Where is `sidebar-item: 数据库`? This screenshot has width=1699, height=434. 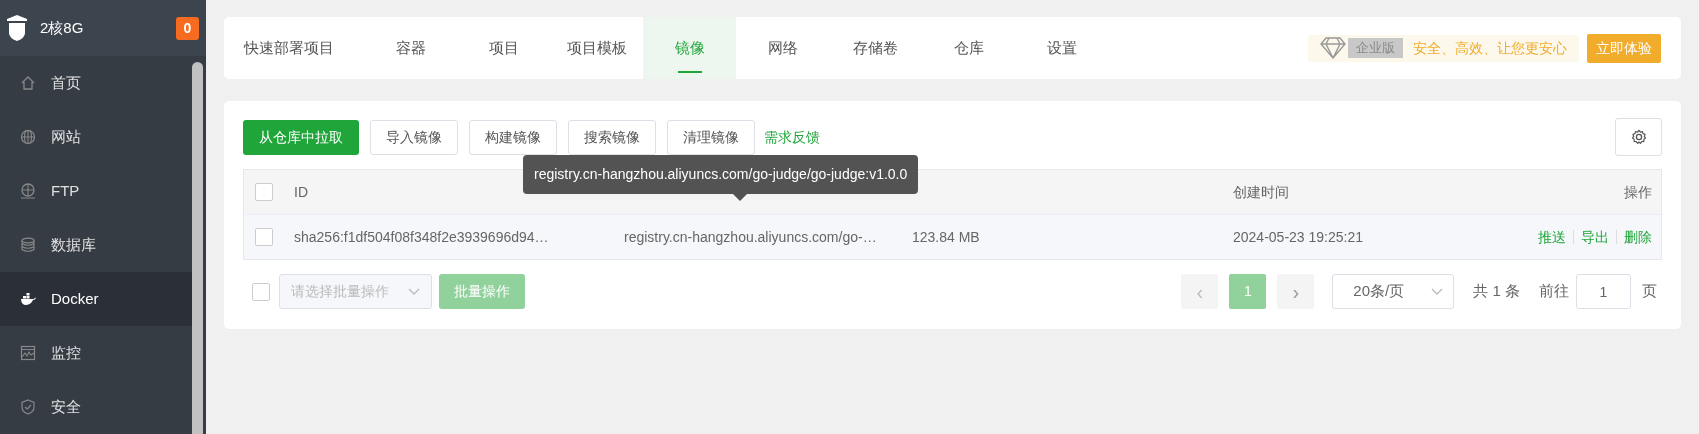 sidebar-item: 数据库 is located at coordinates (96, 245).